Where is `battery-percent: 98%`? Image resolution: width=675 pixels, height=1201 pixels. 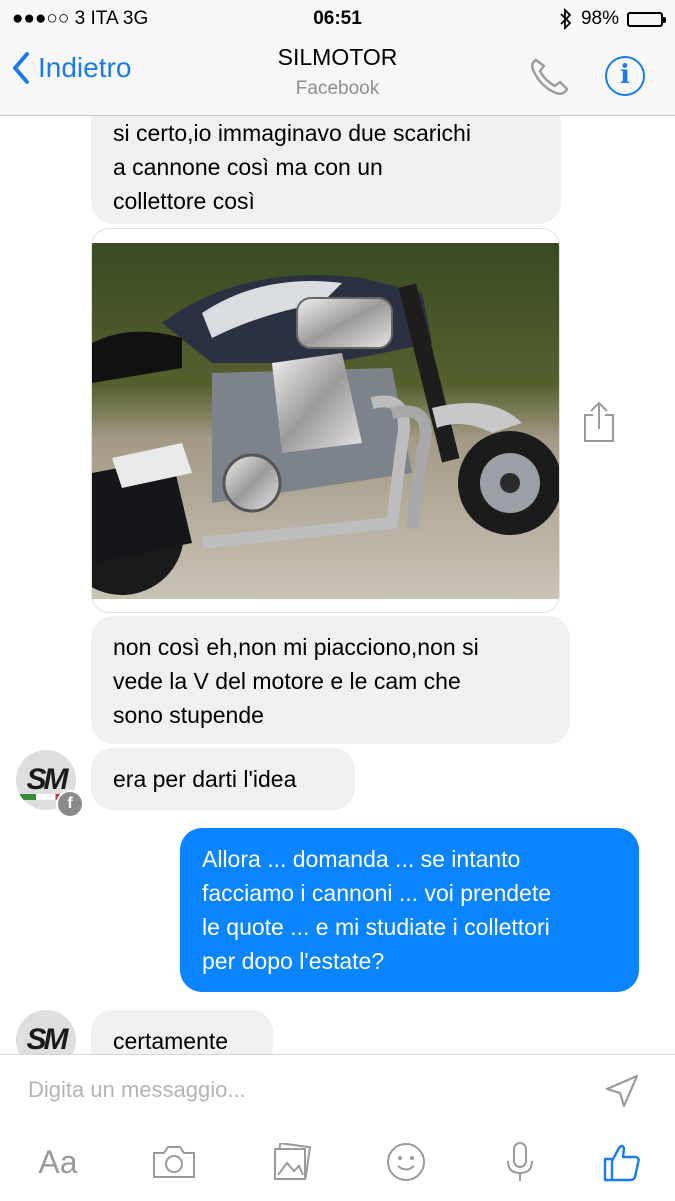 battery-percent: 98% is located at coordinates (599, 18).